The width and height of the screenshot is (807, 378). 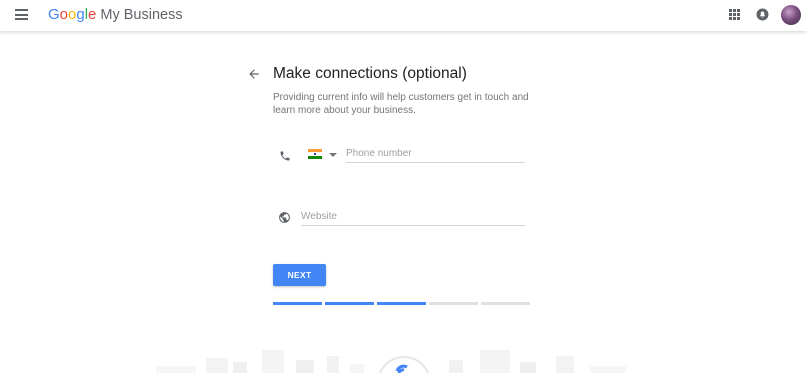 What do you see at coordinates (92, 14) in the screenshot?
I see `logo-letter: e` at bounding box center [92, 14].